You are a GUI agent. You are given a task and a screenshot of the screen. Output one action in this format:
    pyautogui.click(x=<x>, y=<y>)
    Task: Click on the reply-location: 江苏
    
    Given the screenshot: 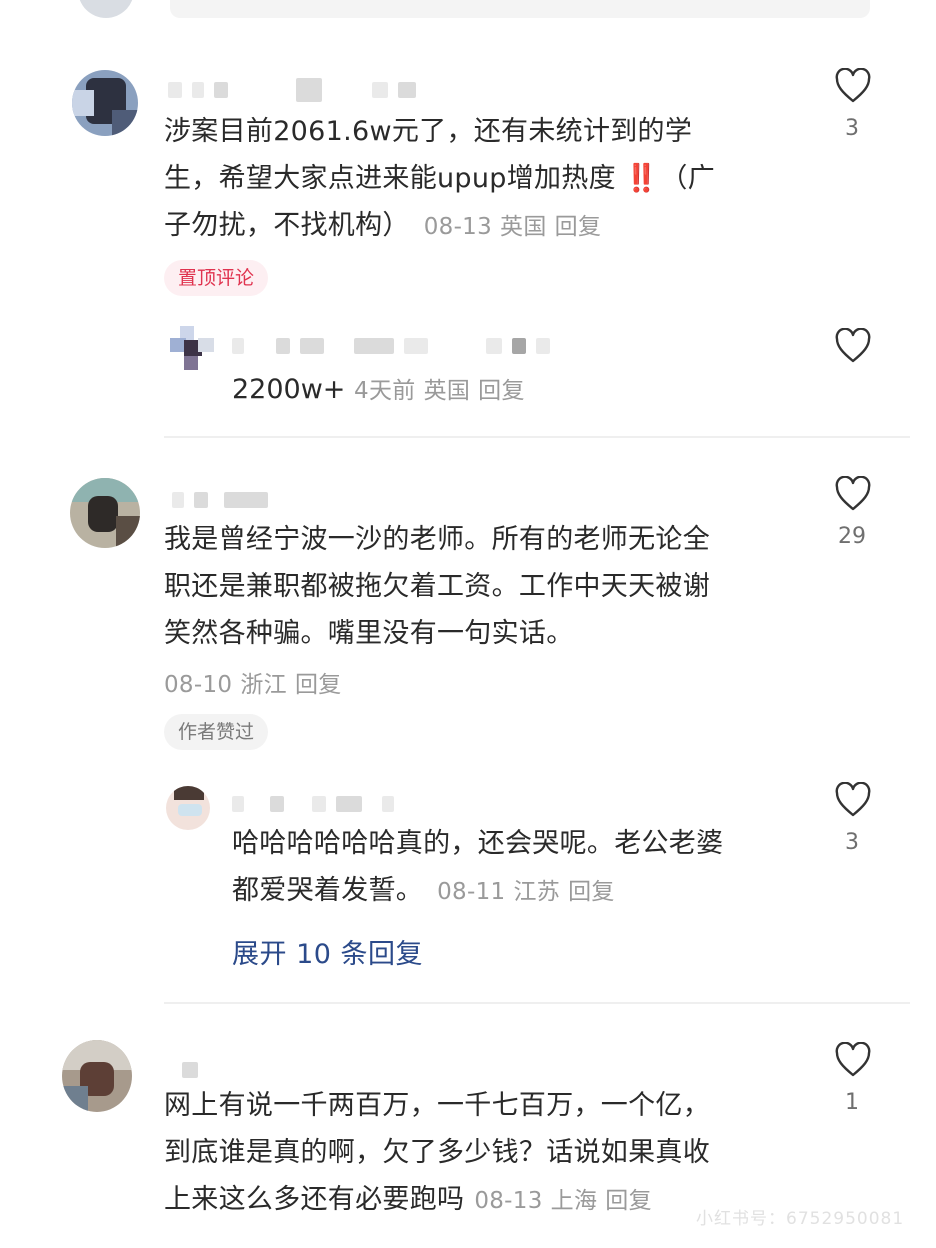 What is the action you would take?
    pyautogui.click(x=537, y=892)
    